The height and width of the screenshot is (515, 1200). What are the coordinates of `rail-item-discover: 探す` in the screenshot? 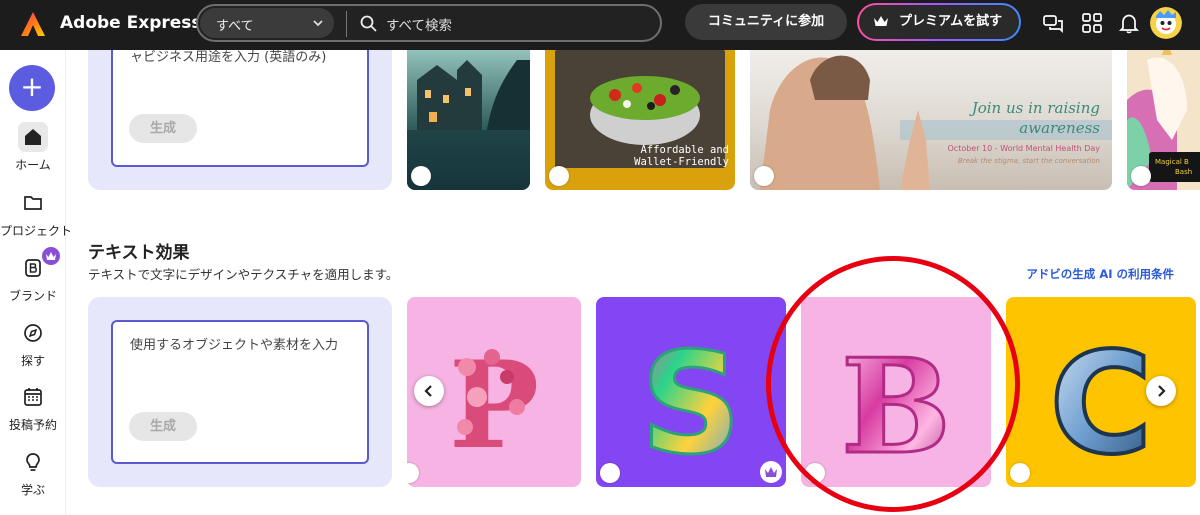 It's located at (33, 343).